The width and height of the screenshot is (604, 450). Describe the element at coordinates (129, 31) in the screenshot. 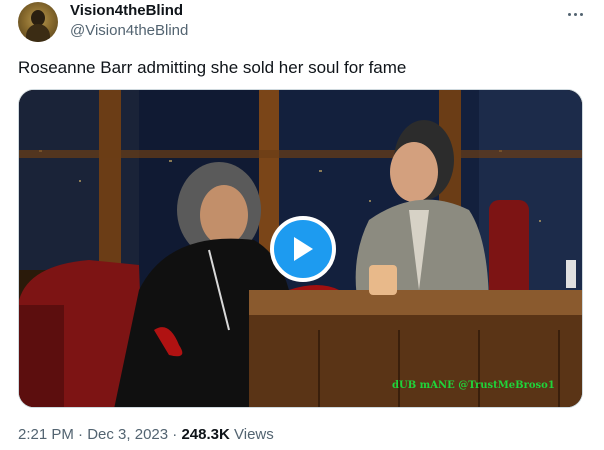

I see `user-handle: @Vision4theBlind` at that location.